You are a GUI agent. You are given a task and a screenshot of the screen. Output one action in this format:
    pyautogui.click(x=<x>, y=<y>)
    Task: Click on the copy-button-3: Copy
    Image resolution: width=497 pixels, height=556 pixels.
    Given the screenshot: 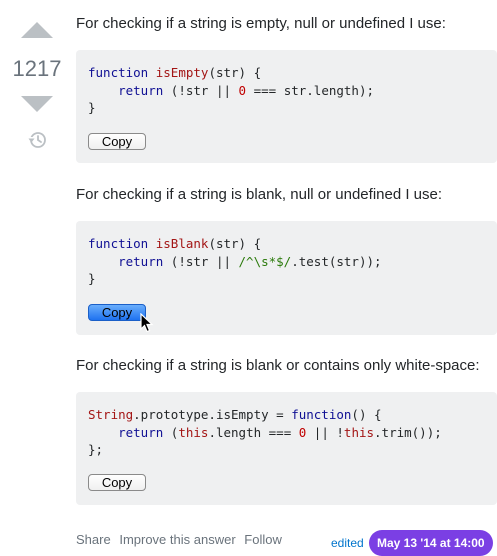 What is the action you would take?
    pyautogui.click(x=117, y=482)
    